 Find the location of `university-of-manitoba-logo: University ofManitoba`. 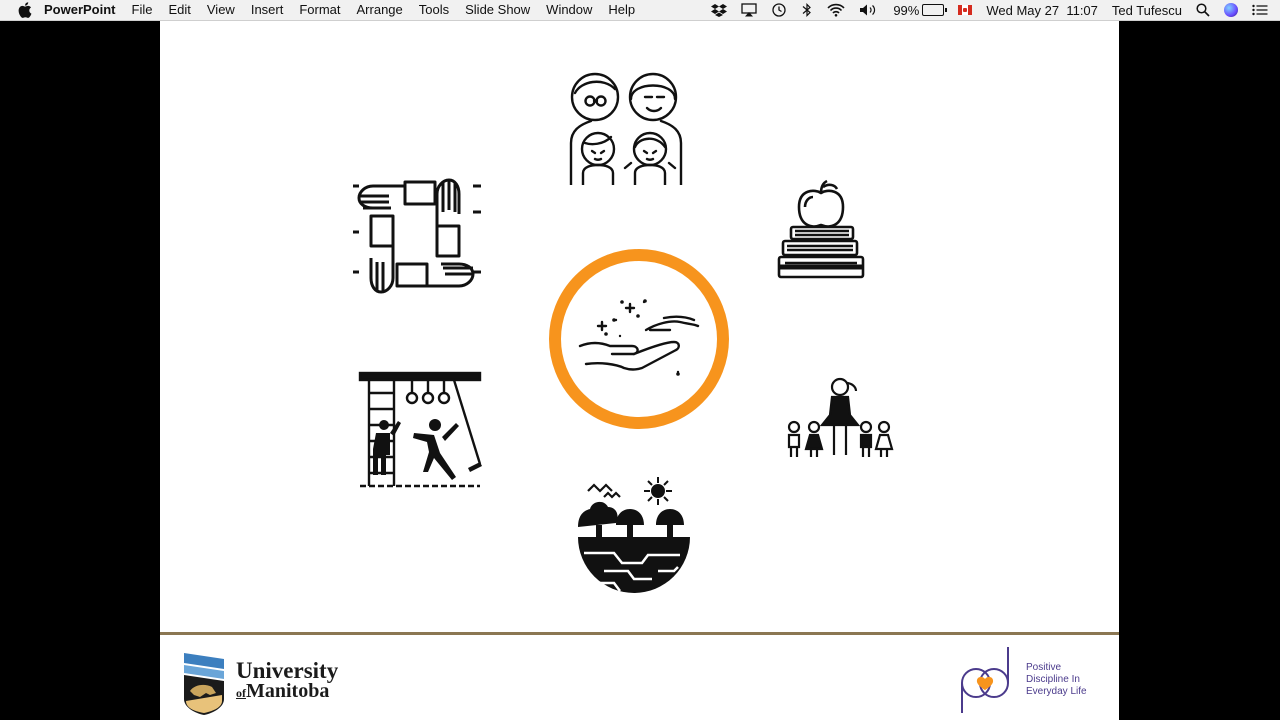

university-of-manitoba-logo: University ofManitoba is located at coordinates (260, 682).